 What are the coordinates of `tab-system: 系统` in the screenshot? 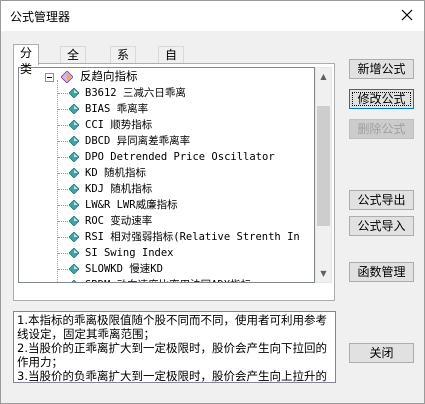 It's located at (123, 62).